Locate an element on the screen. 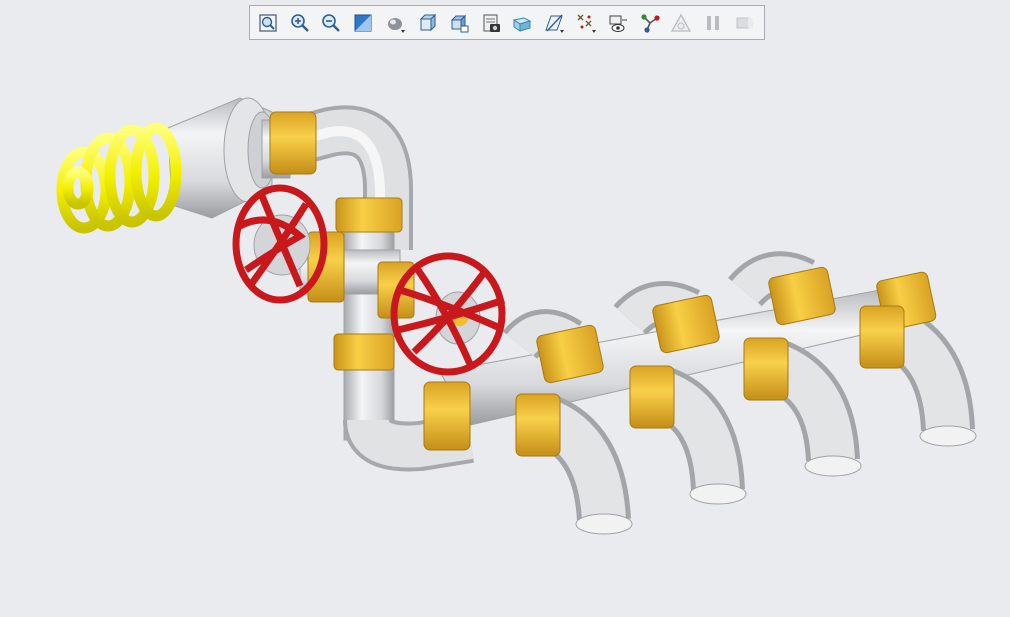  appearance-icon is located at coordinates (681, 23).